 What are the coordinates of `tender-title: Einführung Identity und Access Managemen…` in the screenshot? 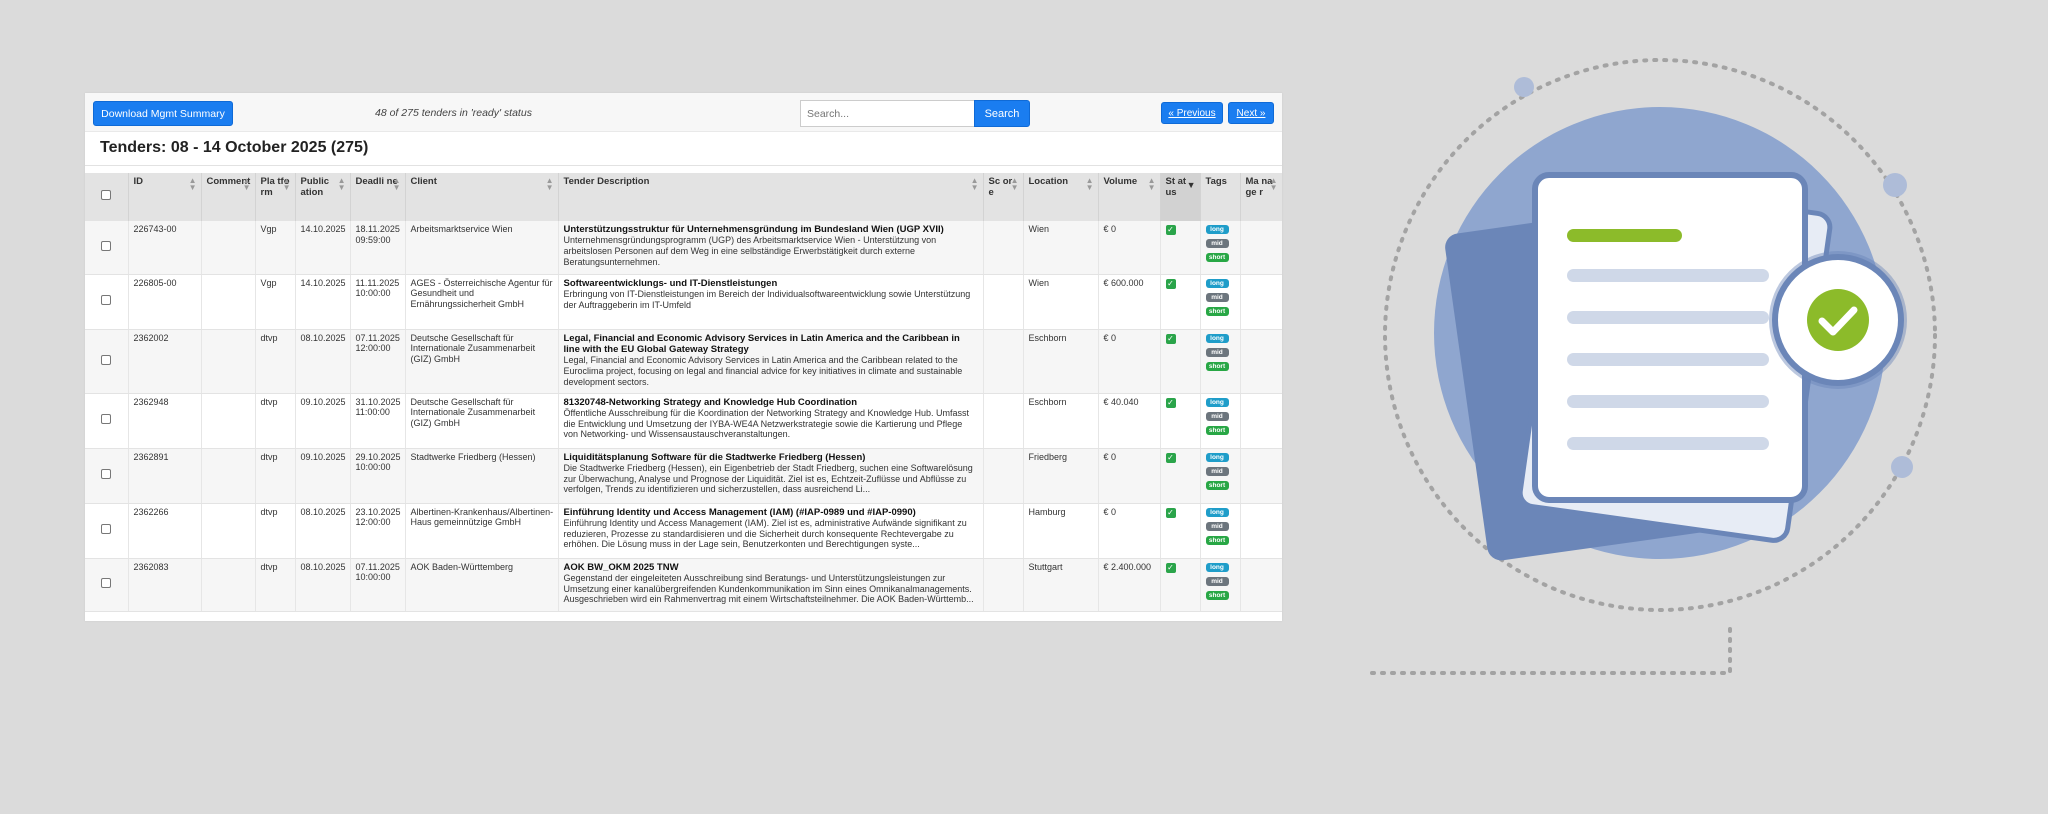 It's located at (771, 512).